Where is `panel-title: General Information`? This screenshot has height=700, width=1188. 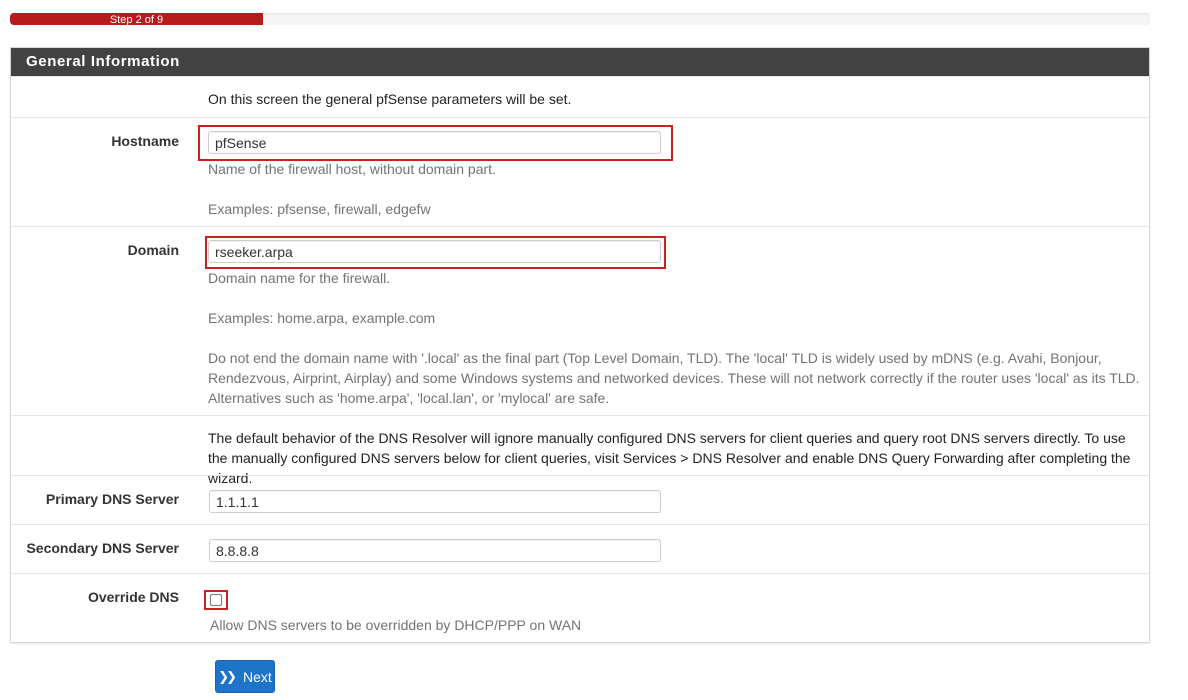
panel-title: General Information is located at coordinates (580, 62).